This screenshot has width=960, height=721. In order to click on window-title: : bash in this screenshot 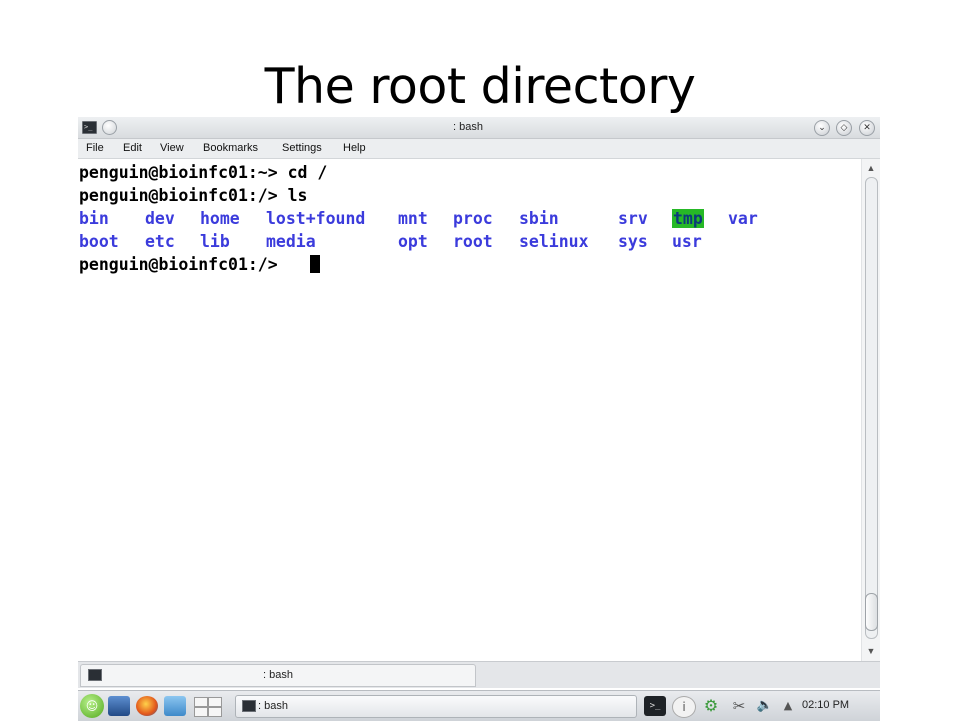, I will do `click(468, 127)`.